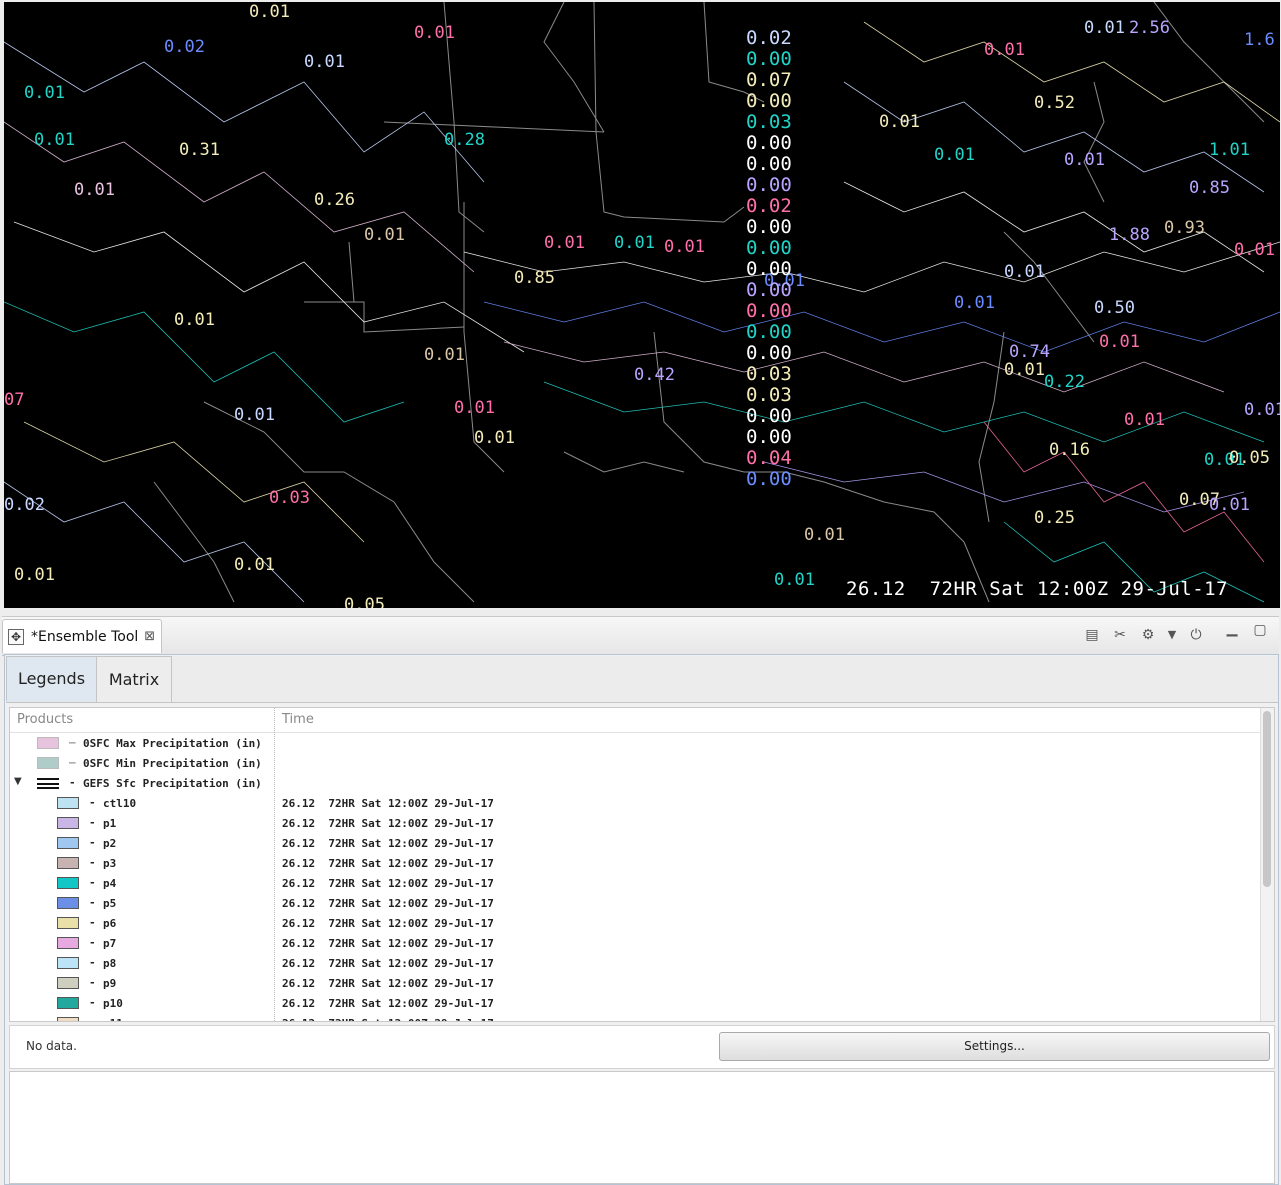 The image size is (1281, 1185). What do you see at coordinates (110, 823) in the screenshot?
I see `member-label: p1` at bounding box center [110, 823].